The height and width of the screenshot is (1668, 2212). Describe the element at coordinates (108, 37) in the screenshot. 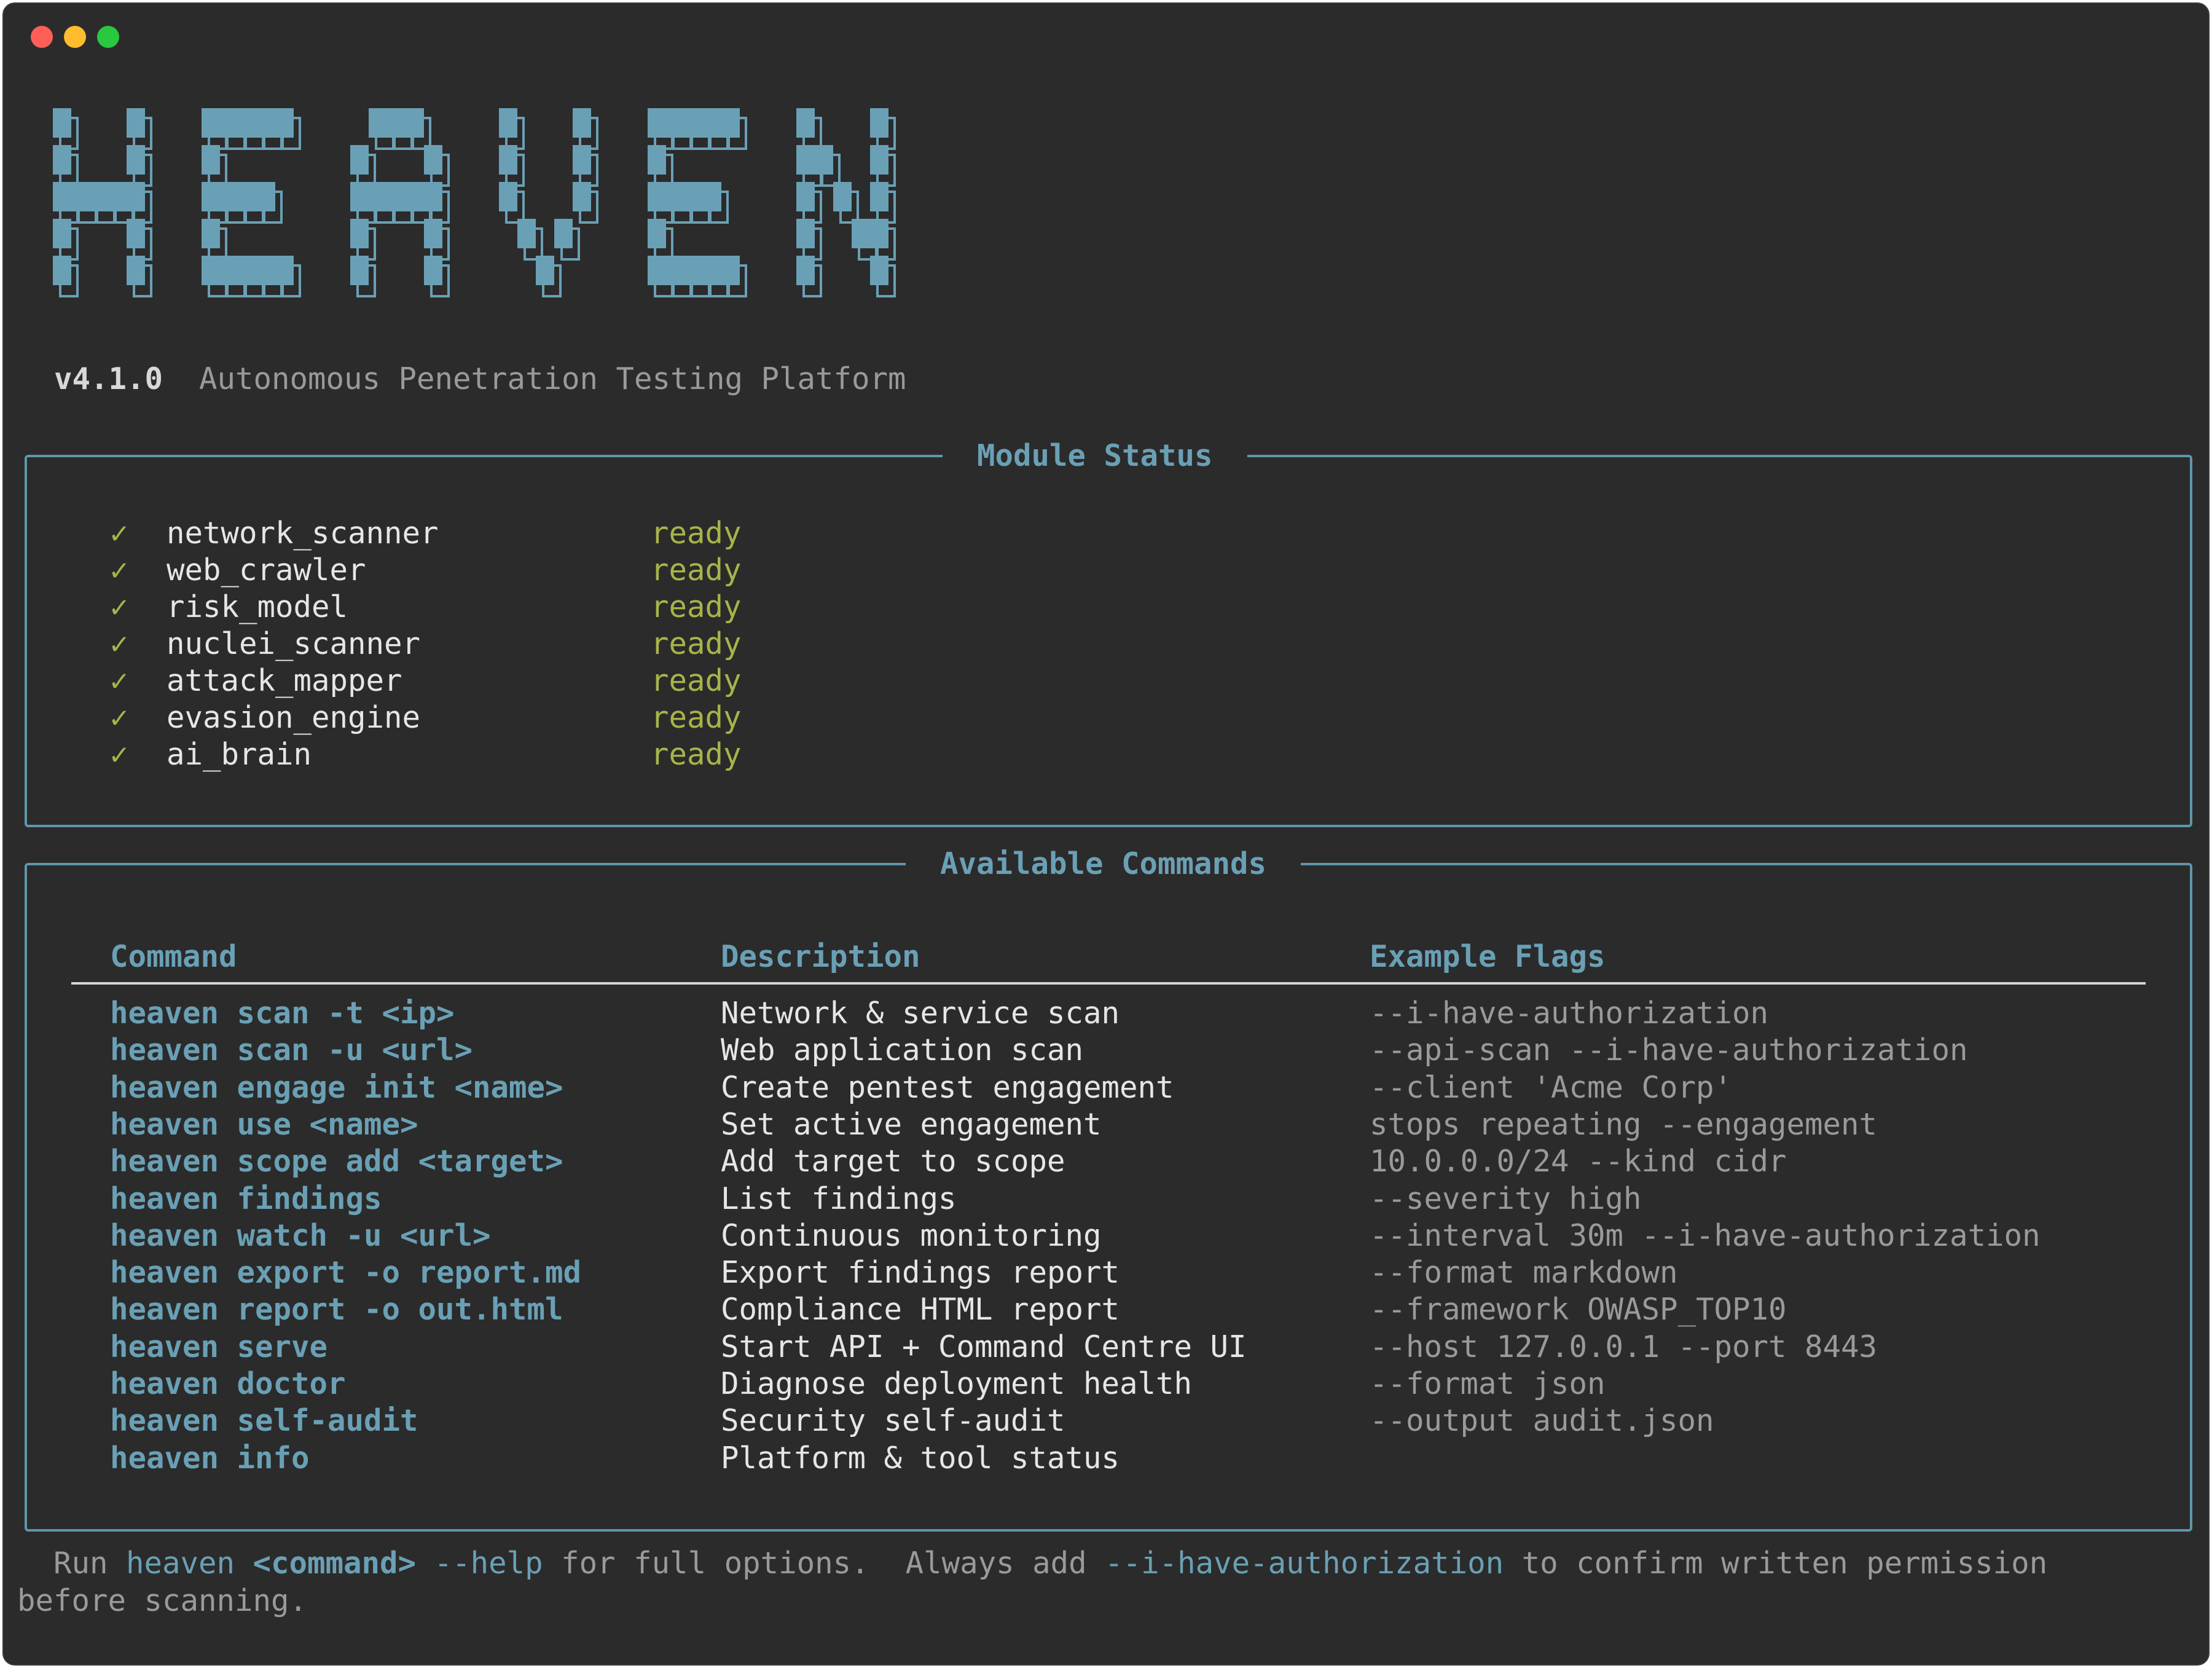

I see `maximize-button` at that location.